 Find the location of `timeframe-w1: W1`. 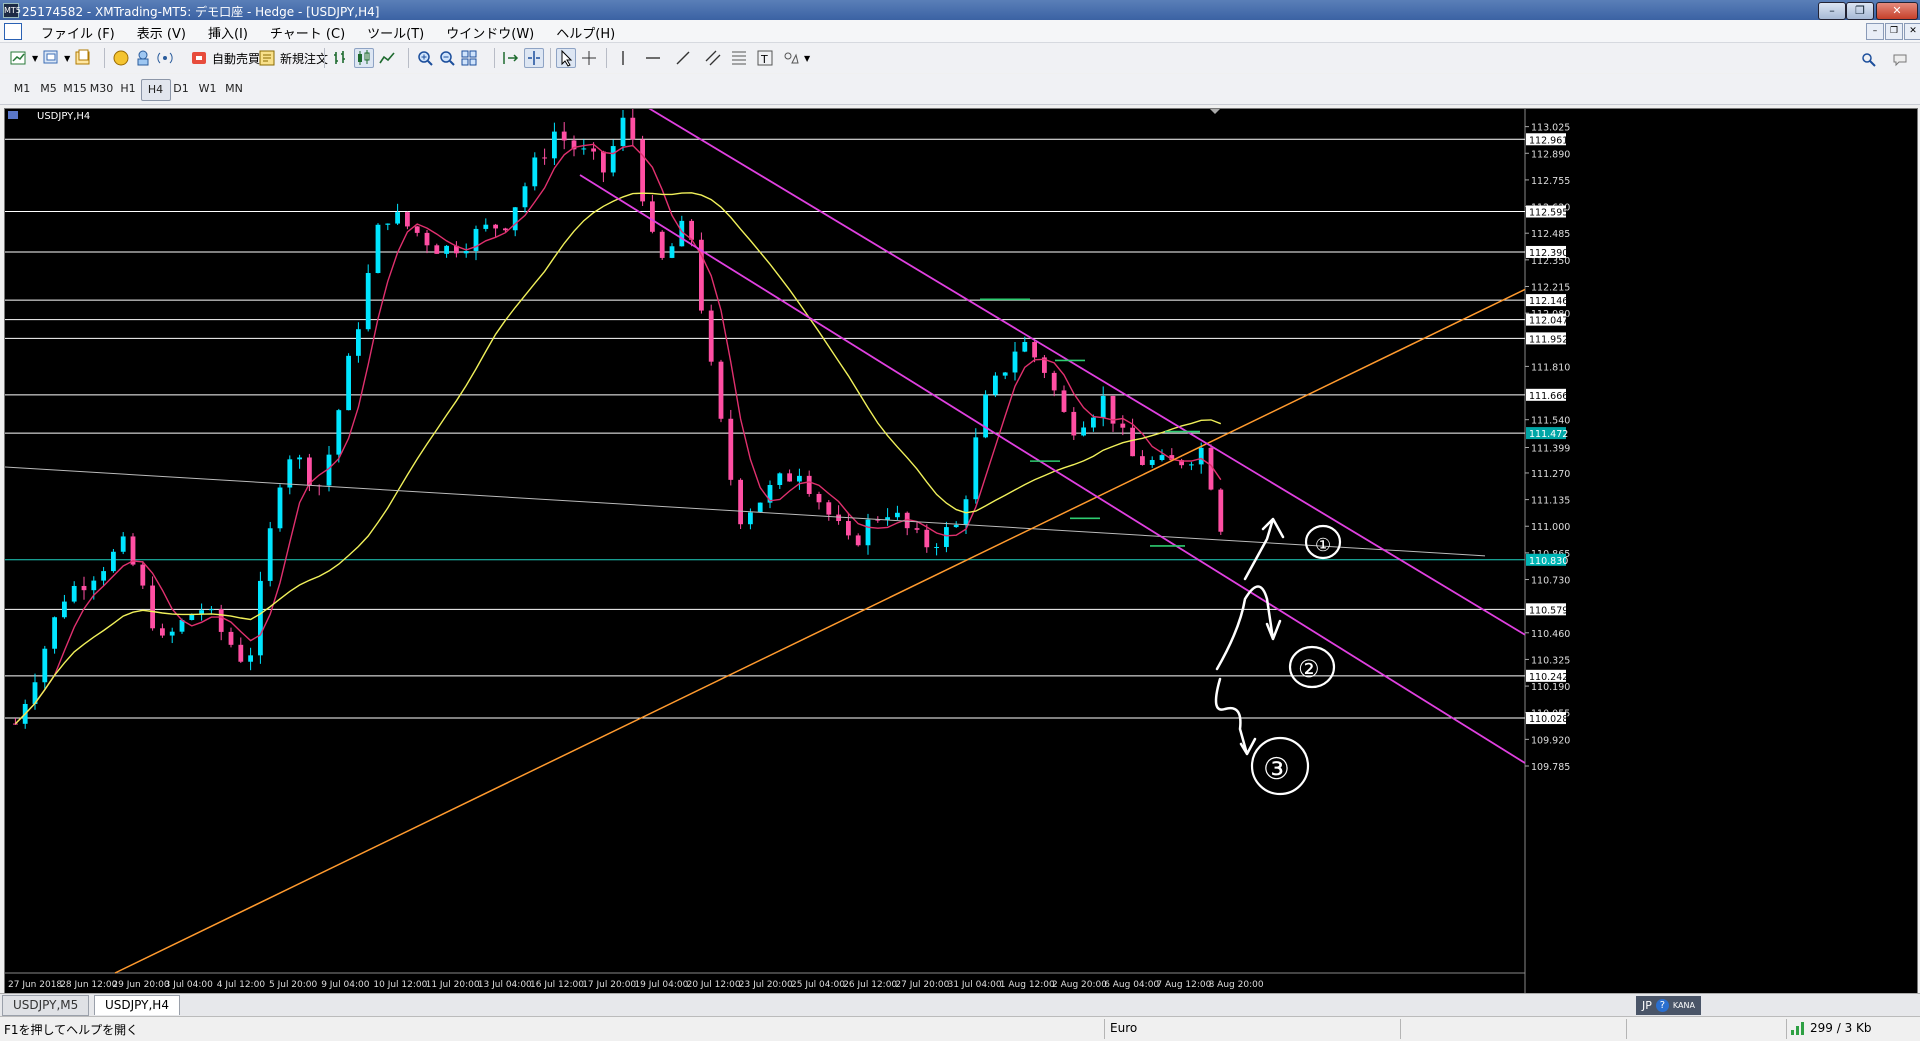

timeframe-w1: W1 is located at coordinates (208, 89).